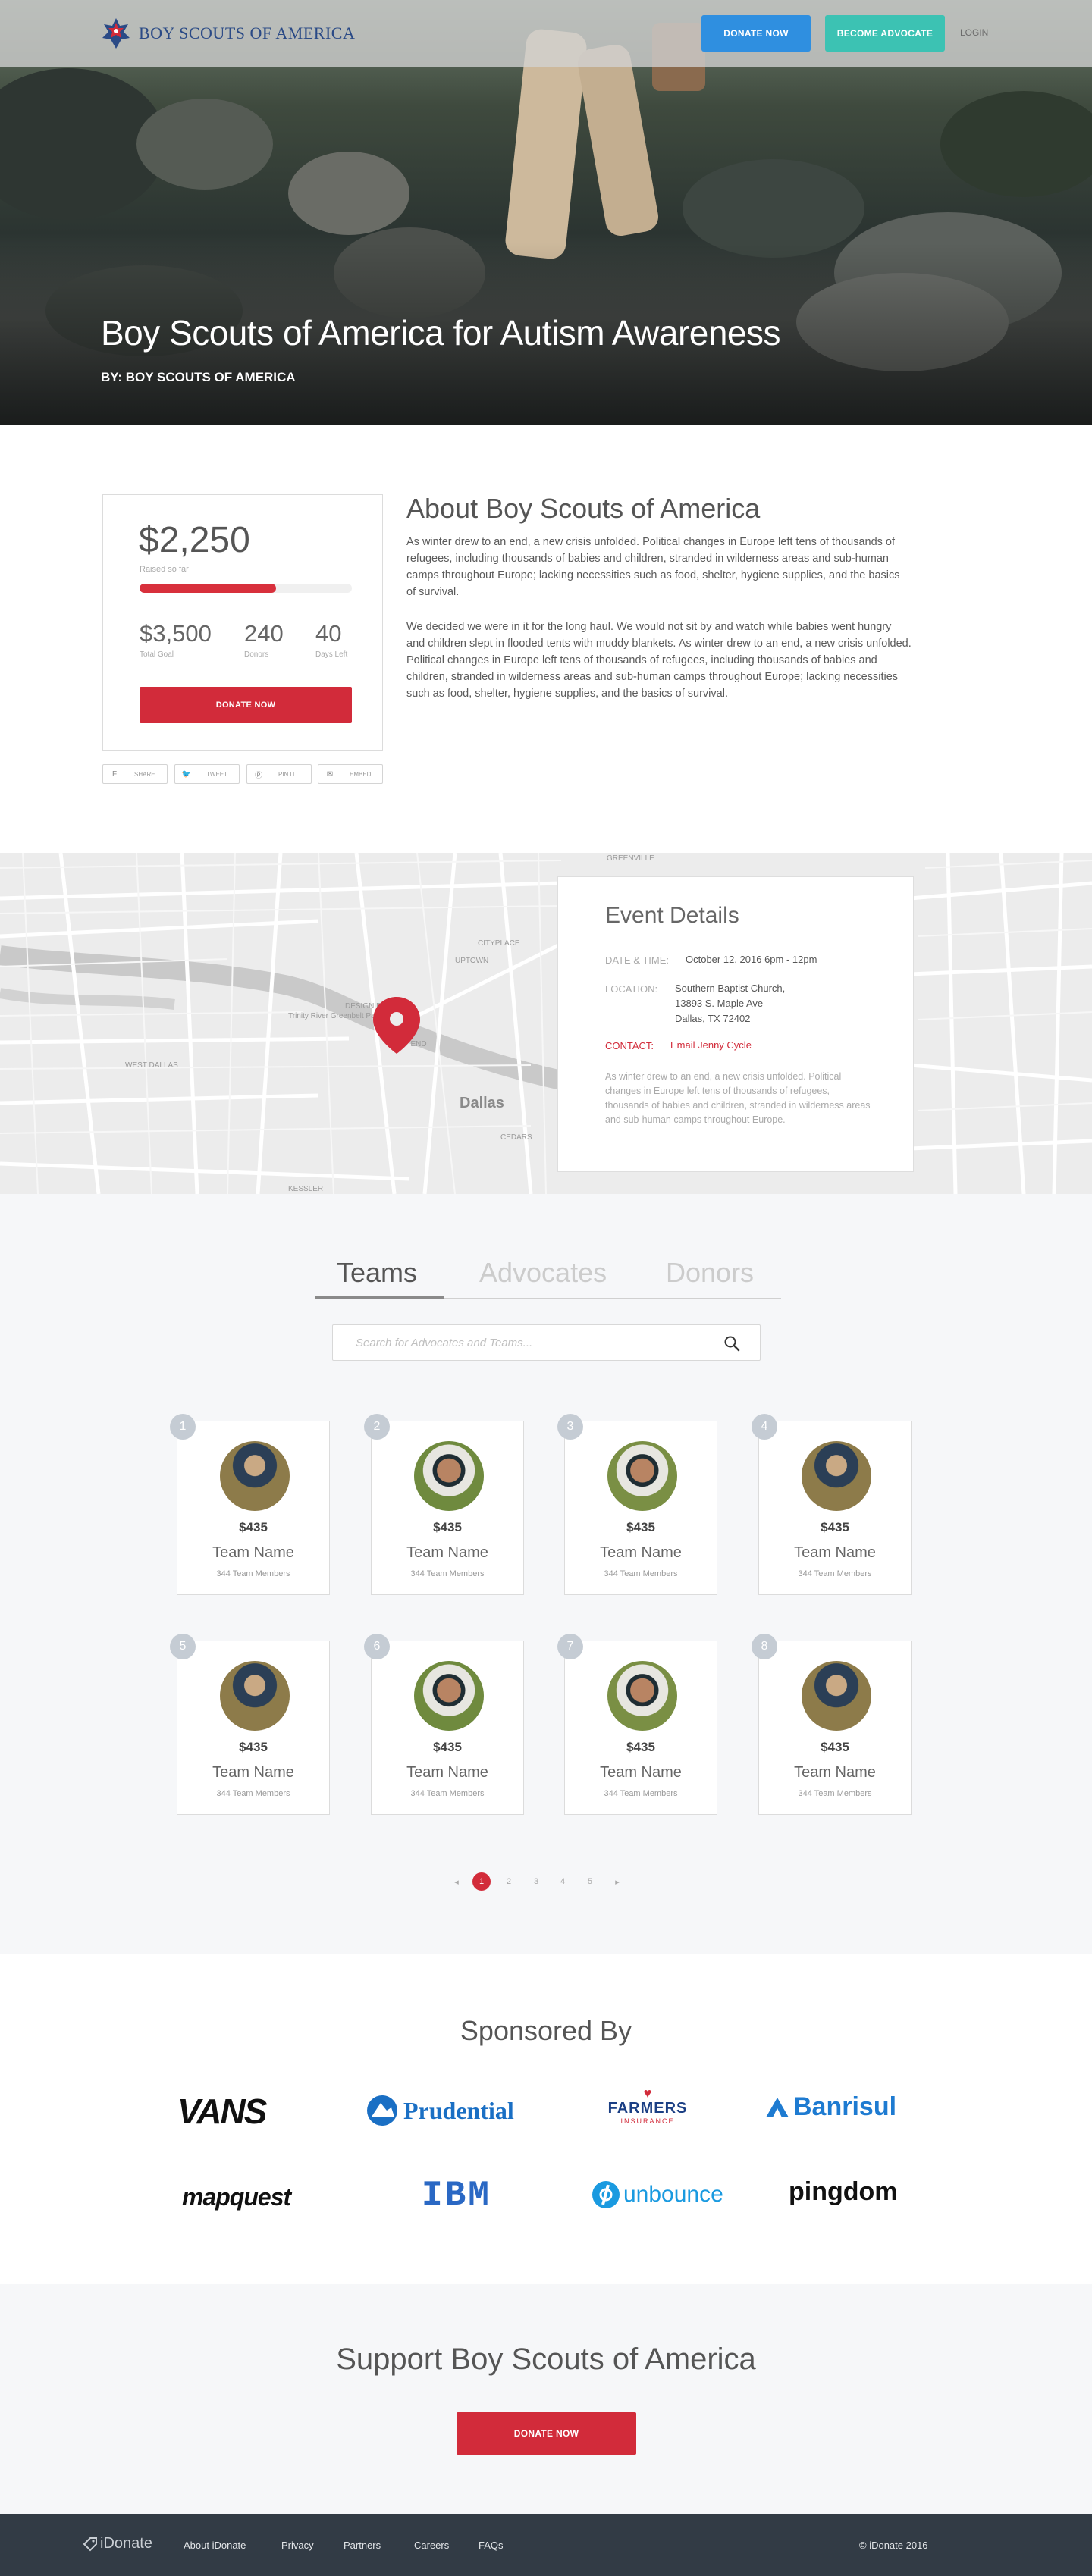 The height and width of the screenshot is (2576, 1092). What do you see at coordinates (377, 1647) in the screenshot?
I see `team-rank-badge: 6` at bounding box center [377, 1647].